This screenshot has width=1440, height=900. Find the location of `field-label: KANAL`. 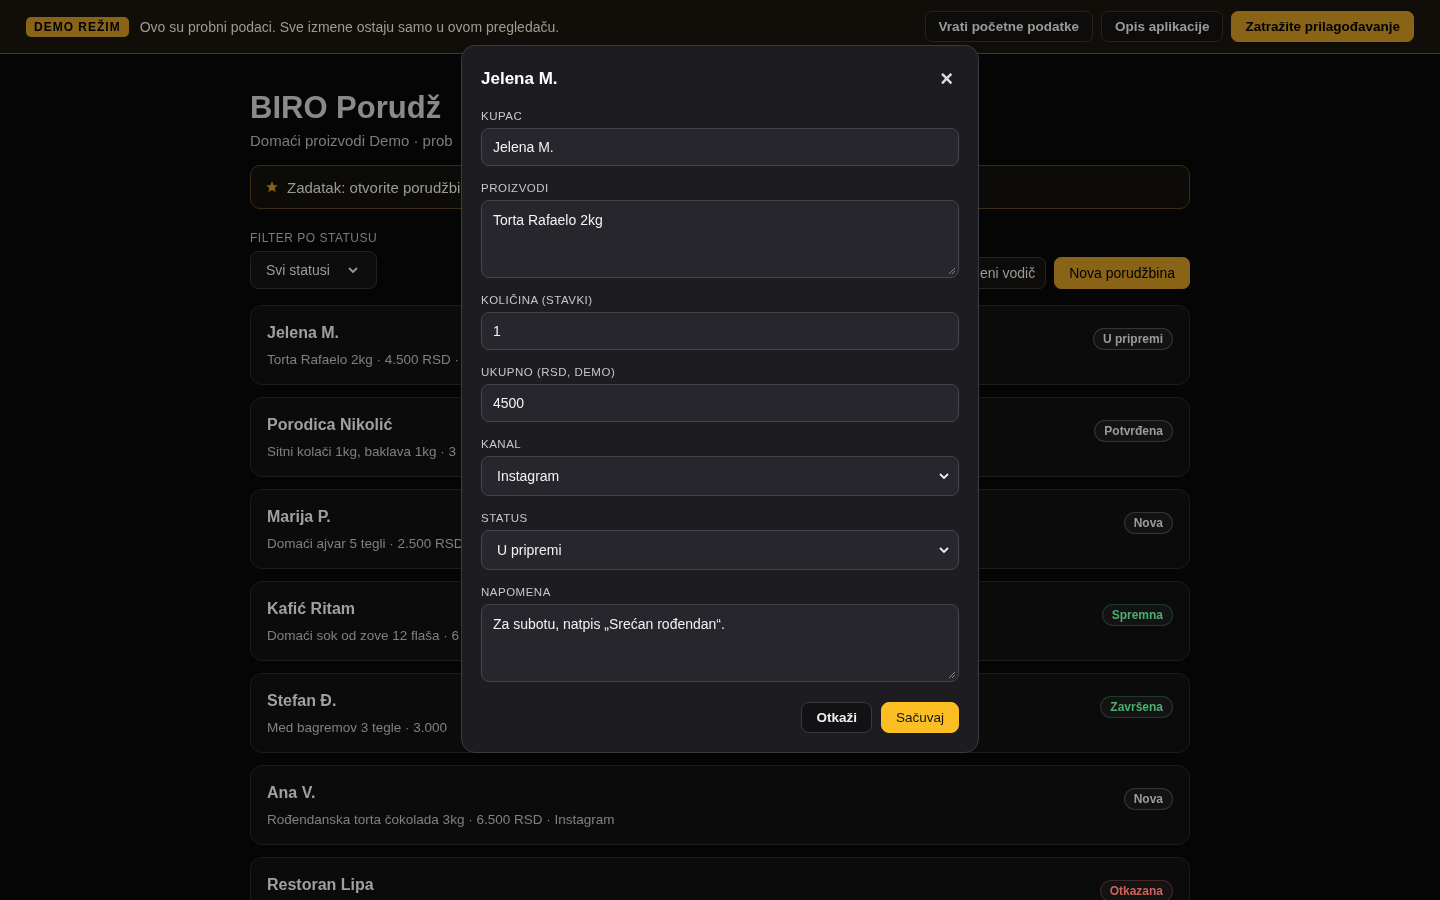

field-label: KANAL is located at coordinates (502, 444).